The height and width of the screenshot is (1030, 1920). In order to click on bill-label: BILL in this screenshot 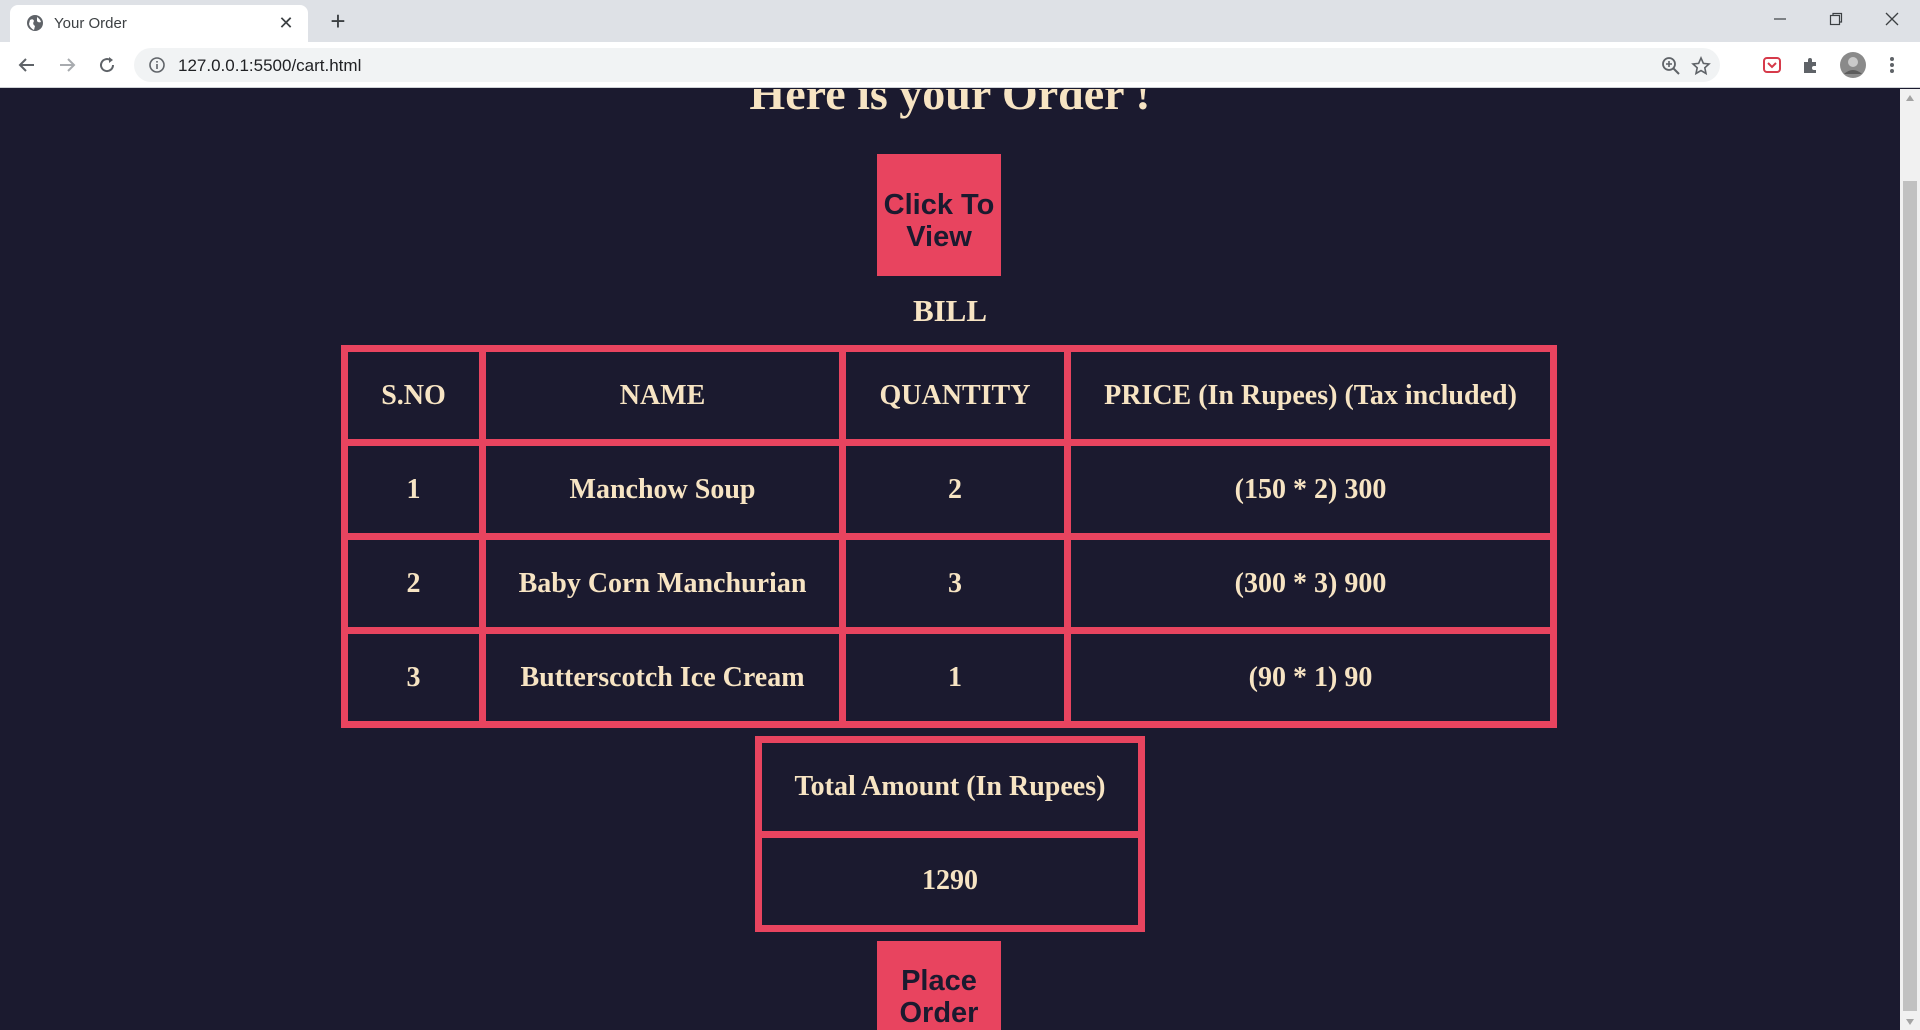, I will do `click(950, 310)`.